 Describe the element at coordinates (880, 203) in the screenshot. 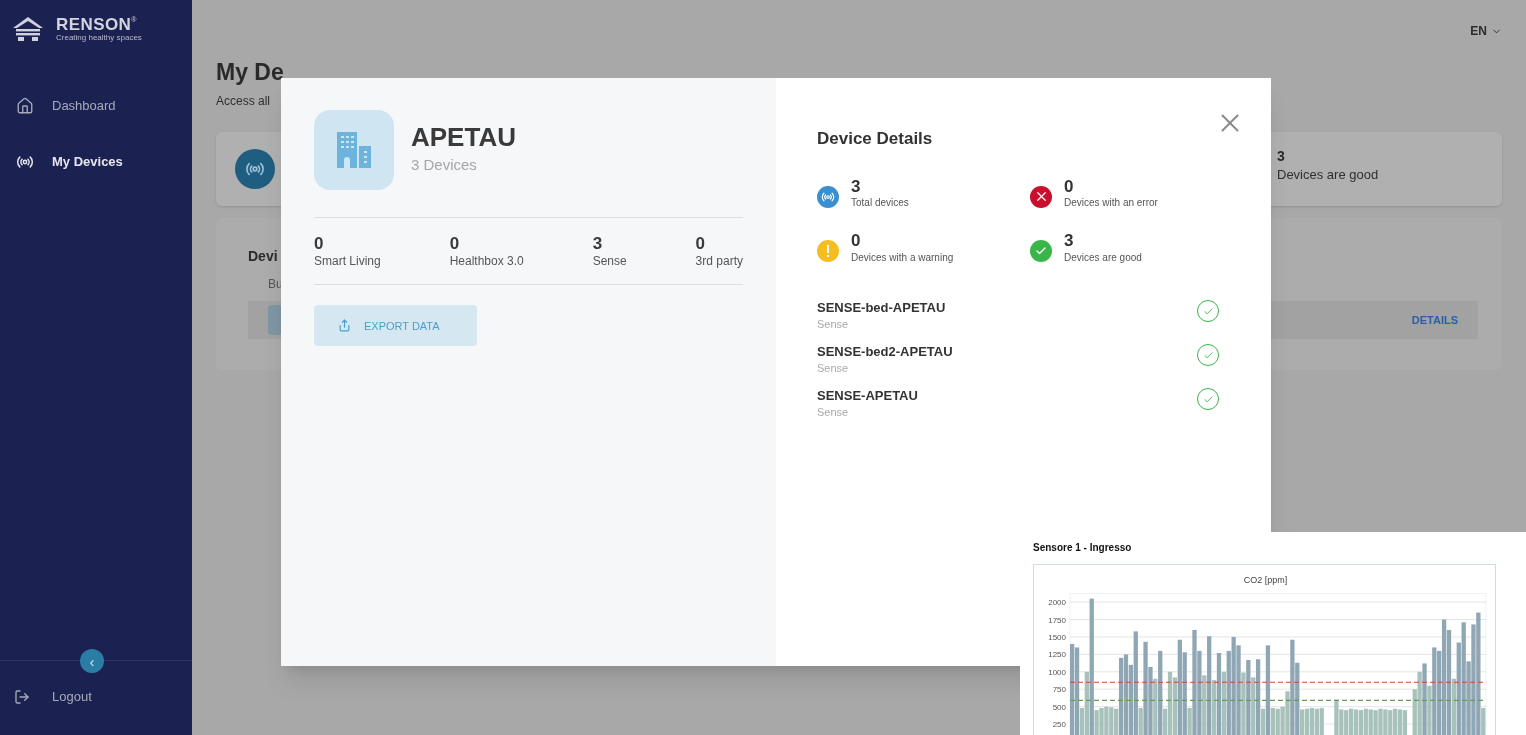

I see `detail-label: Total devices` at that location.